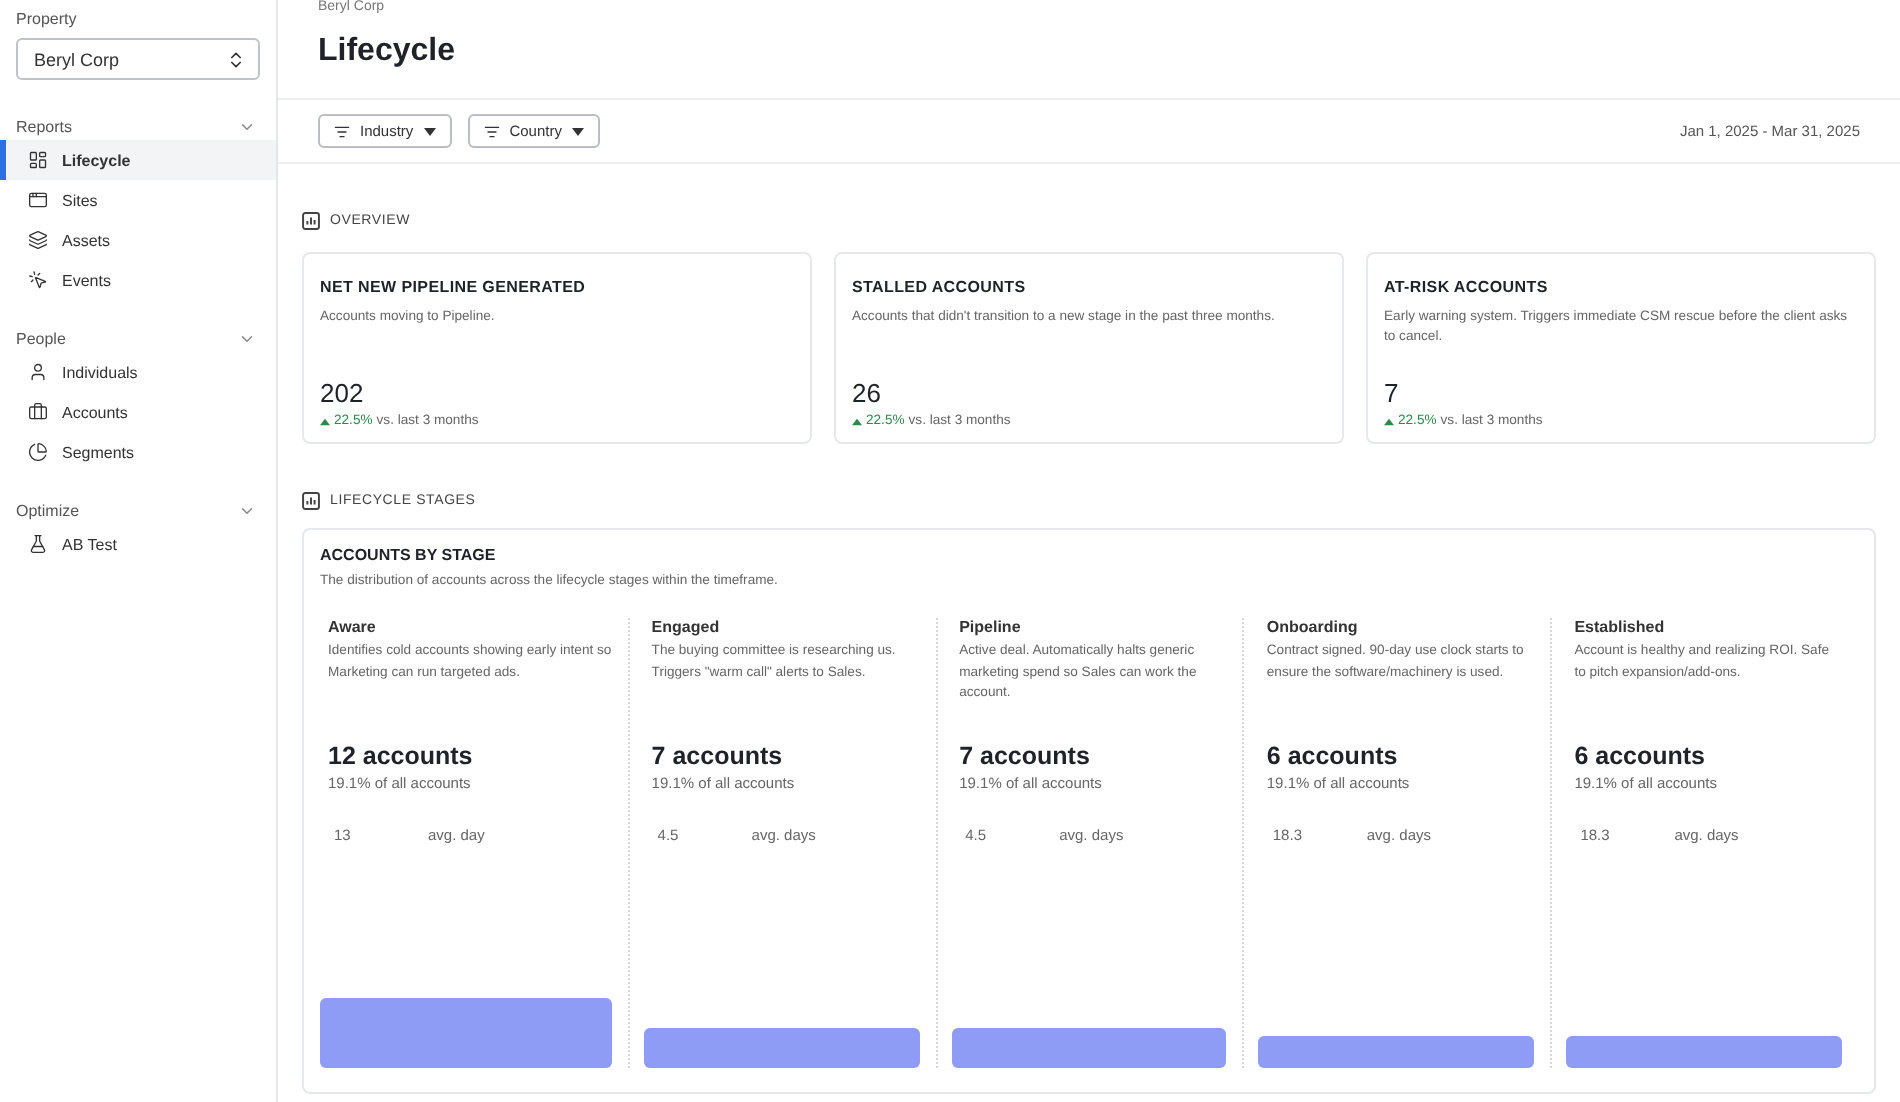 The image size is (1900, 1102). What do you see at coordinates (940, 287) in the screenshot?
I see `card-title: STALLED ACCOUNTS` at bounding box center [940, 287].